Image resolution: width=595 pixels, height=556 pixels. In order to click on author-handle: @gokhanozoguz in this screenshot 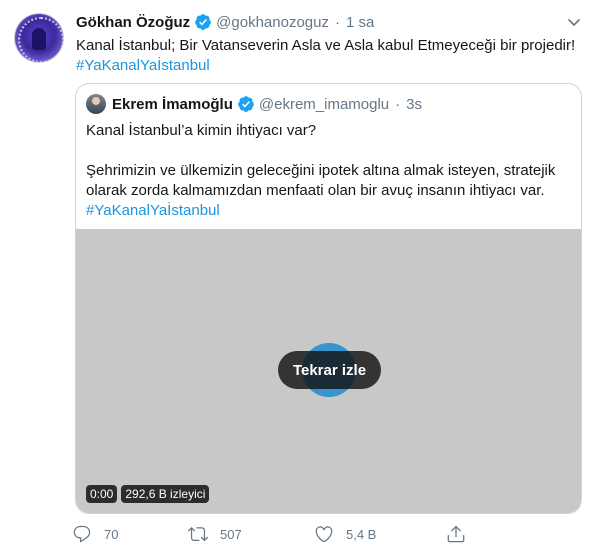, I will do `click(272, 22)`.